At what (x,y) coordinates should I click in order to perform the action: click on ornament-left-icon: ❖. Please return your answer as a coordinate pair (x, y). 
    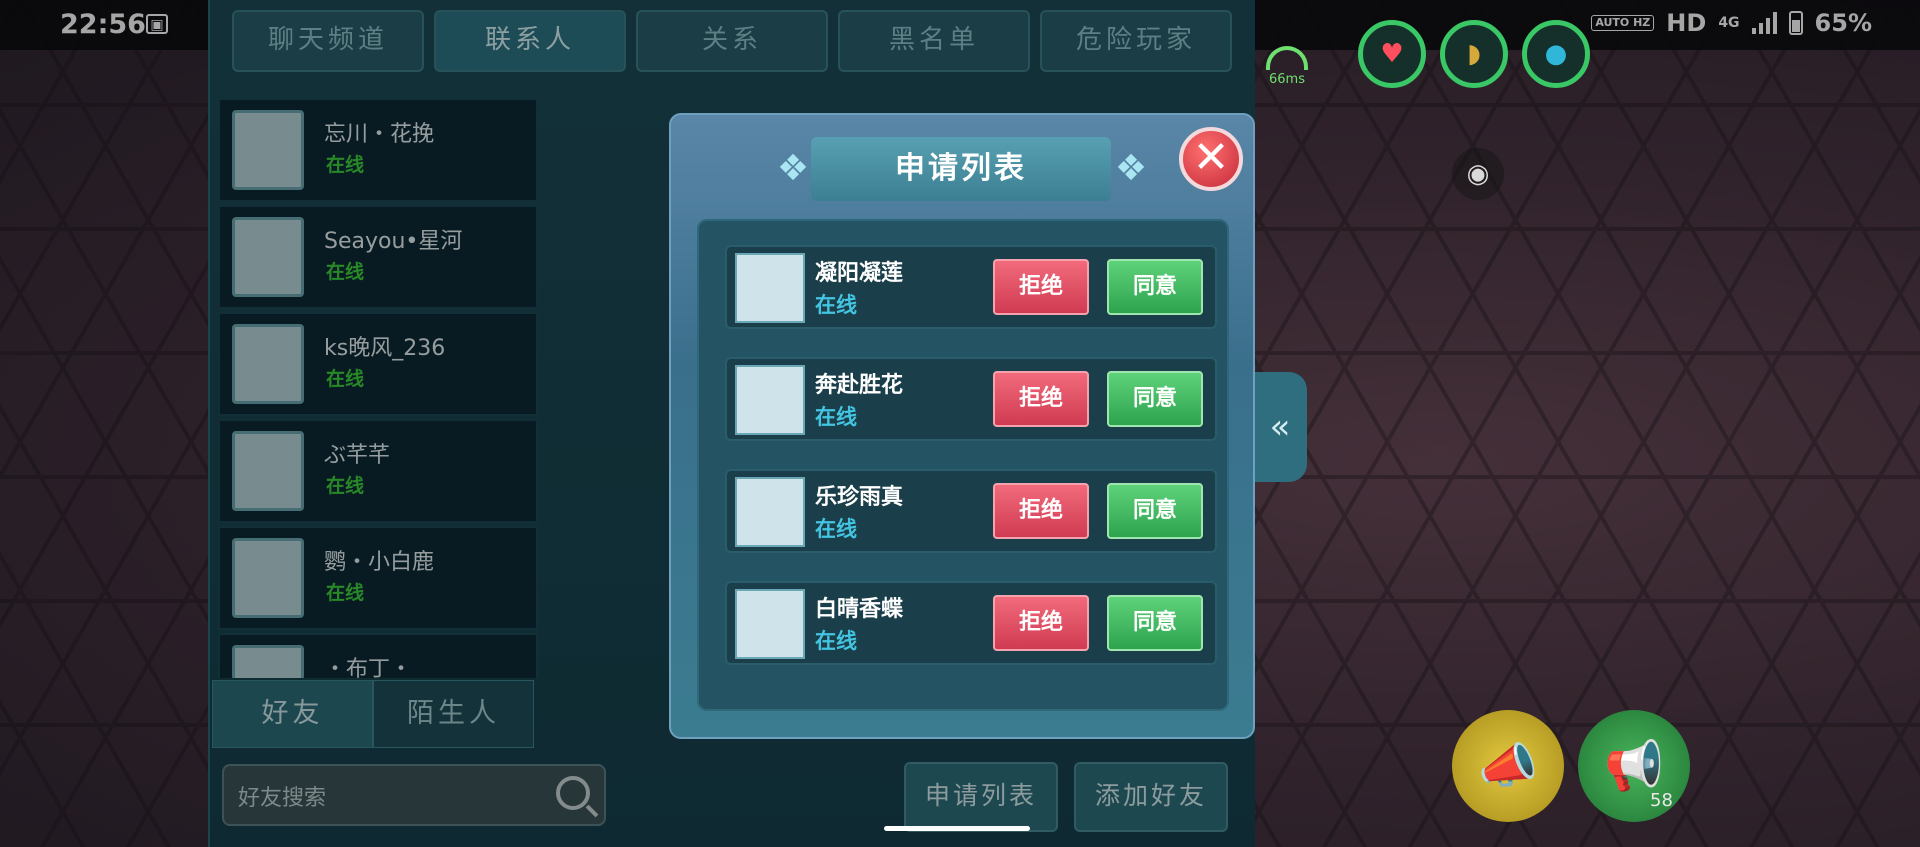
    Looking at the image, I should click on (793, 168).